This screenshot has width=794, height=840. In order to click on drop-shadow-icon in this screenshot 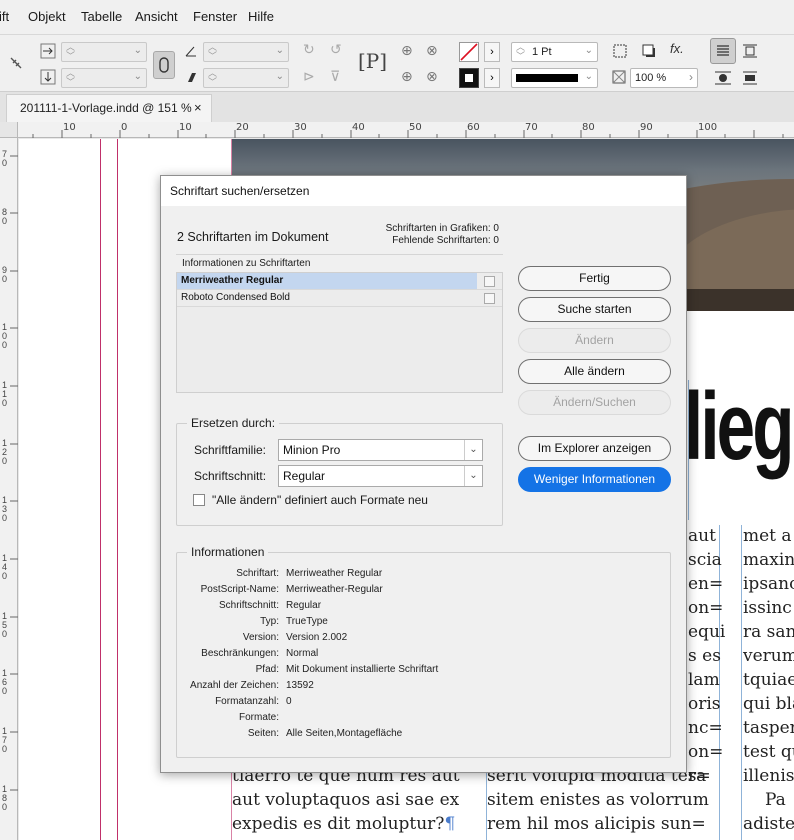, I will do `click(649, 51)`.